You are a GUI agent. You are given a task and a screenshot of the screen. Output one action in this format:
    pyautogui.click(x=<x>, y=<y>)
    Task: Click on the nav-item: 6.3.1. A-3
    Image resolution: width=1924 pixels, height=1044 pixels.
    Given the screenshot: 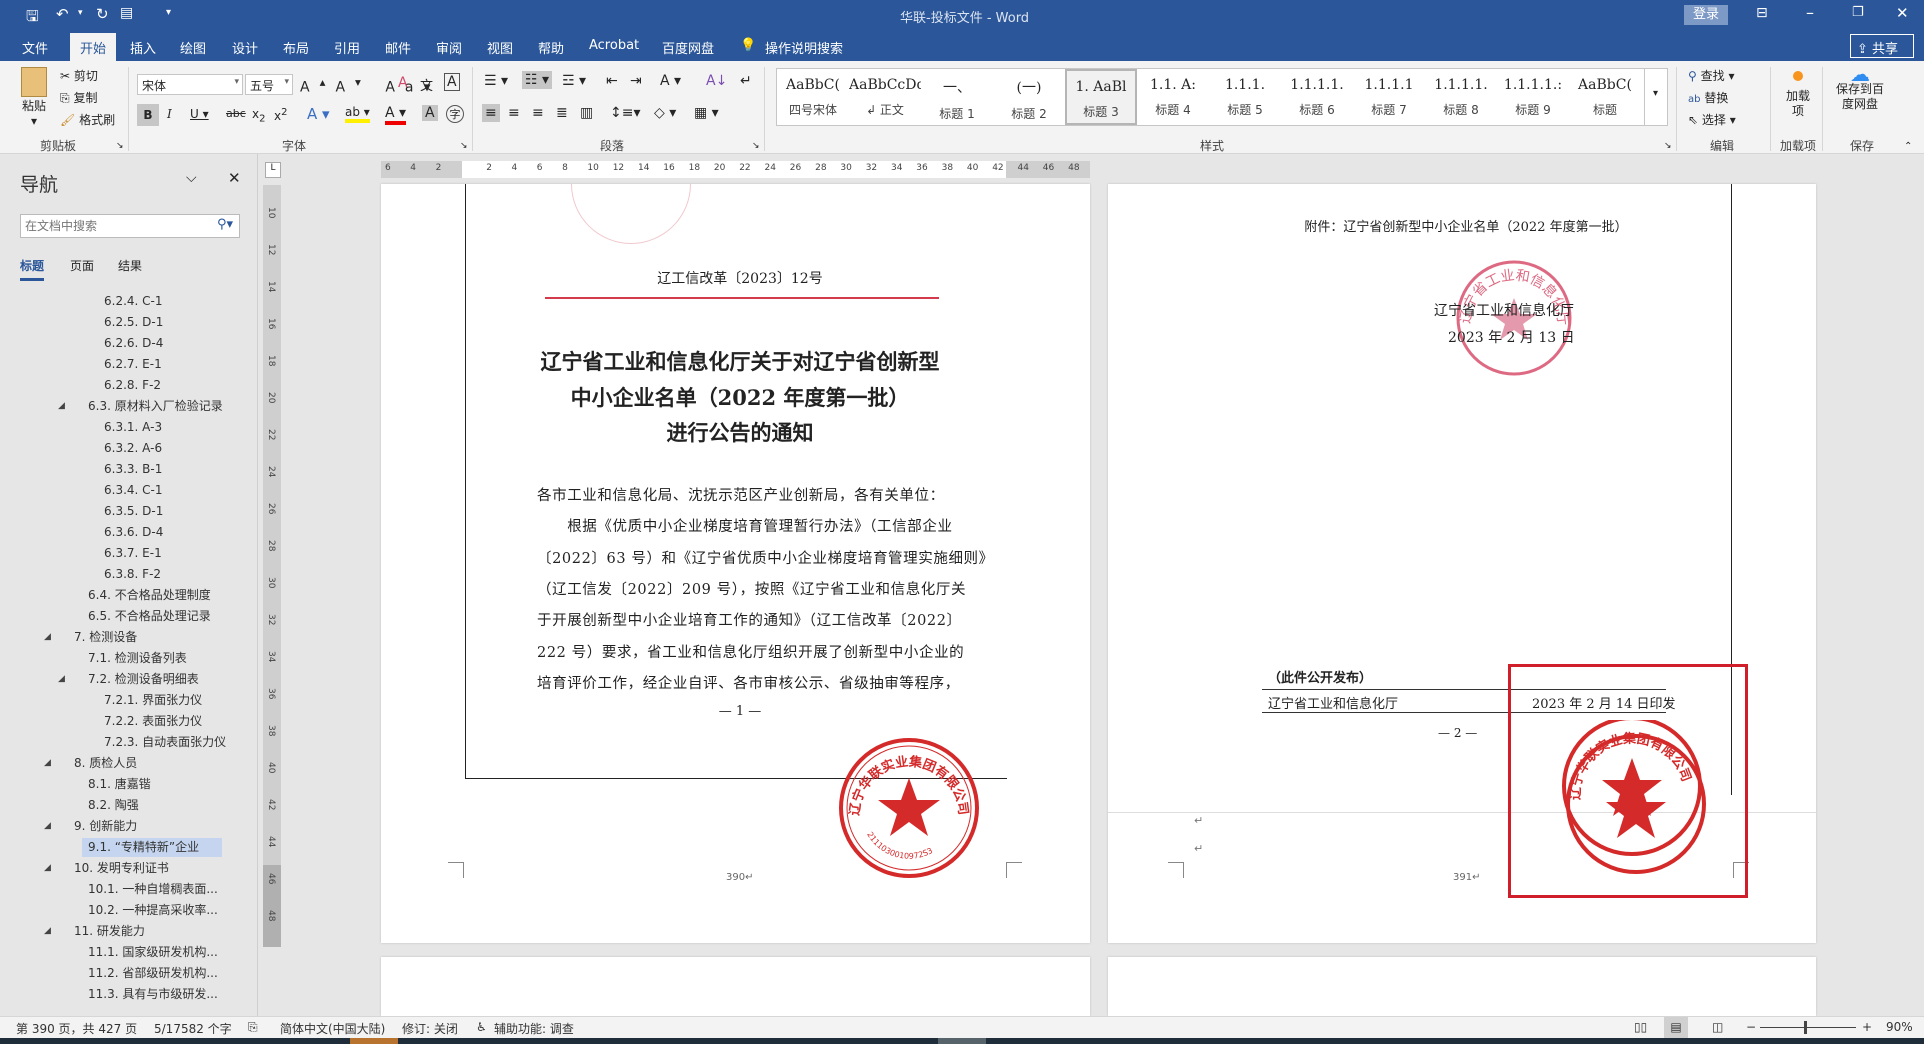 What is the action you would take?
    pyautogui.click(x=168, y=427)
    